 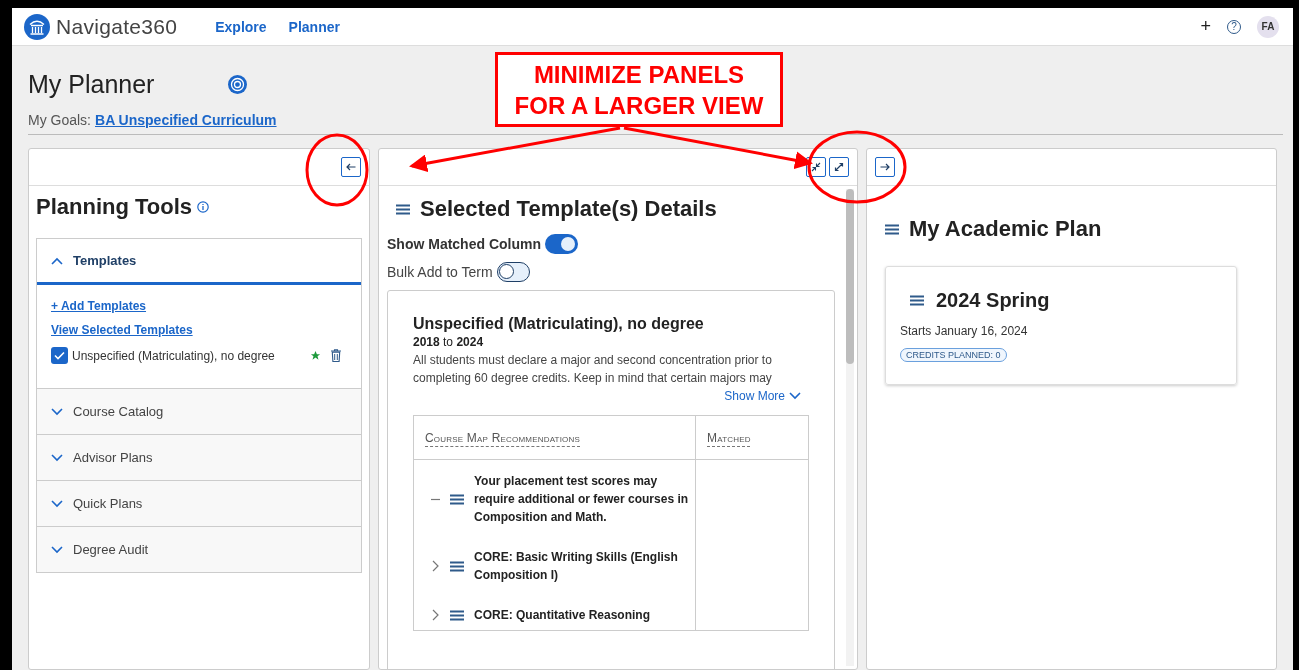 I want to click on collapse-left-button, so click(x=351, y=167).